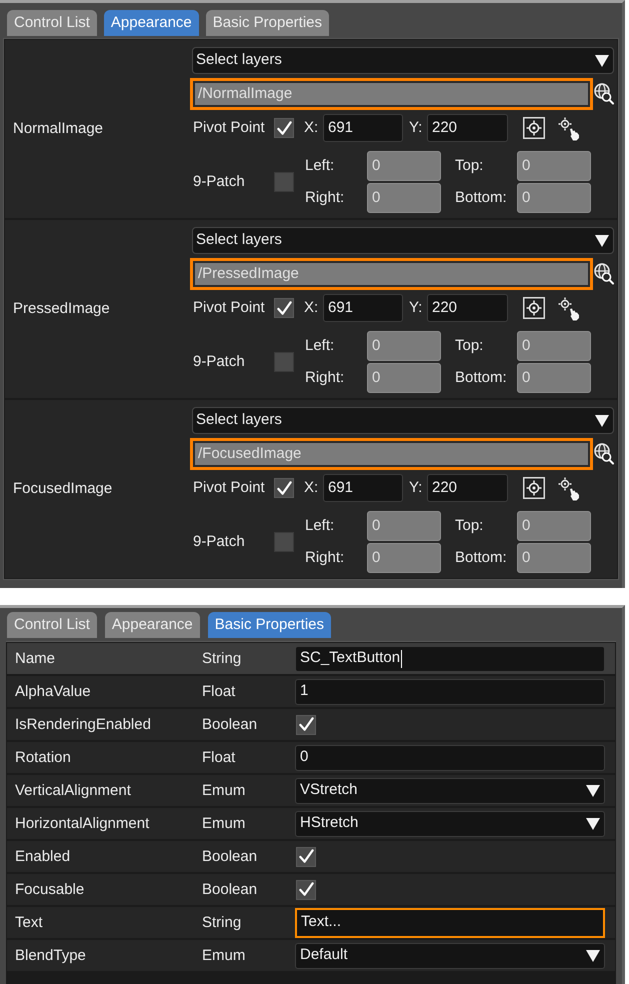 This screenshot has height=984, width=629. I want to click on property-row: Rotation Float 0, so click(311, 757).